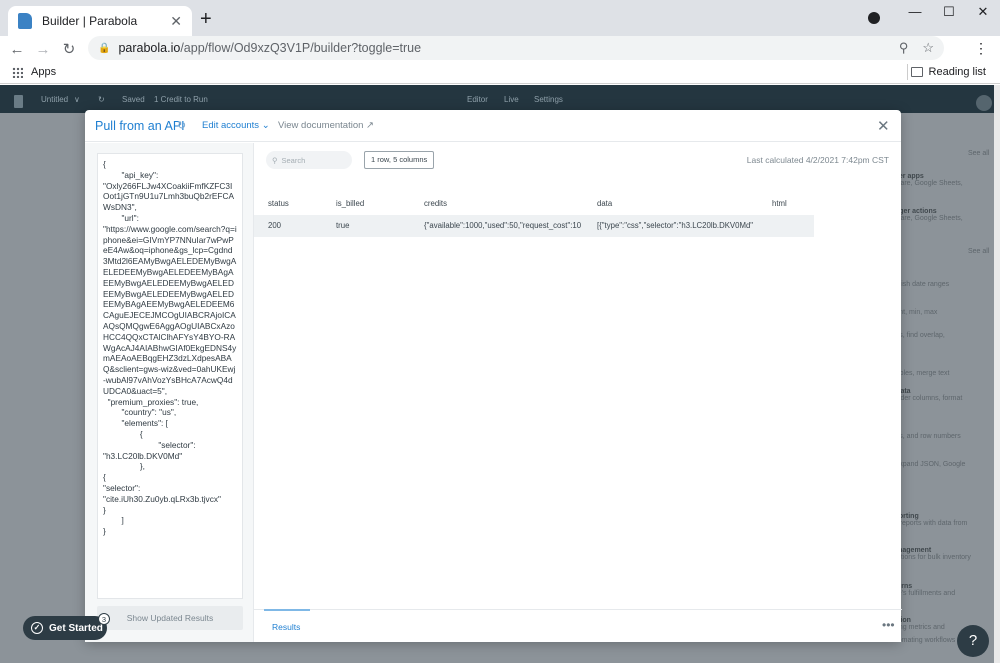 Image resolution: width=1000 pixels, height=663 pixels. I want to click on view-documentation-link: View documentation ↗, so click(326, 125).